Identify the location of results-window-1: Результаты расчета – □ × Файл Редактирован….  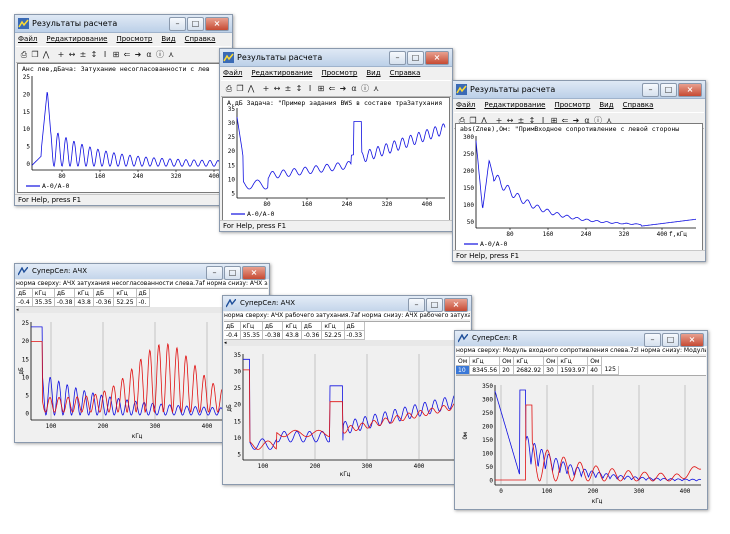
(123, 110).